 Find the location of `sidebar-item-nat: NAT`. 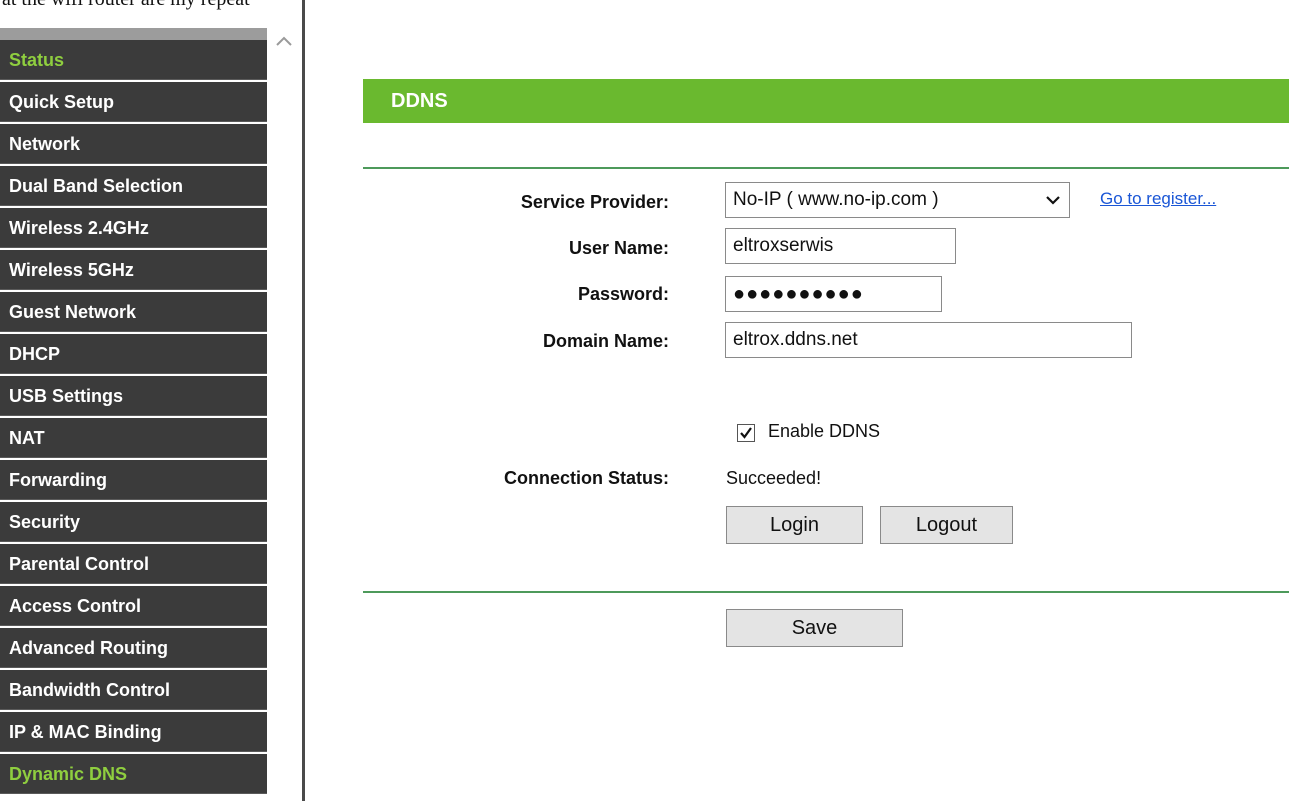

sidebar-item-nat: NAT is located at coordinates (133, 438).